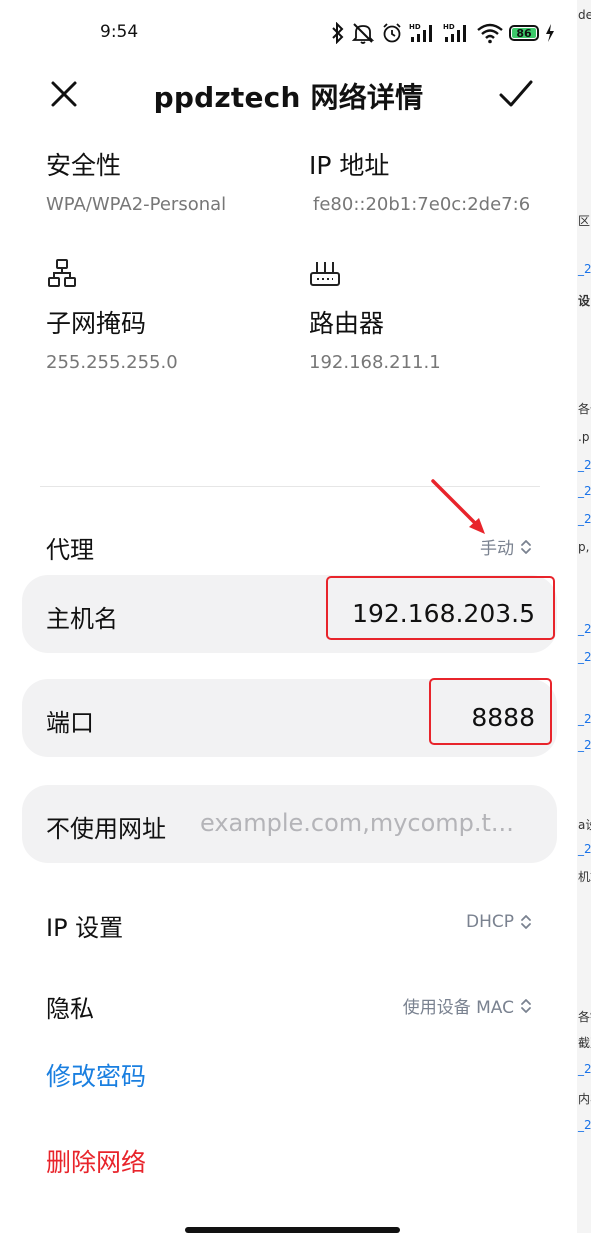 The height and width of the screenshot is (1233, 591). Describe the element at coordinates (106, 829) in the screenshot. I see `bypass-label: 不使用网址` at that location.